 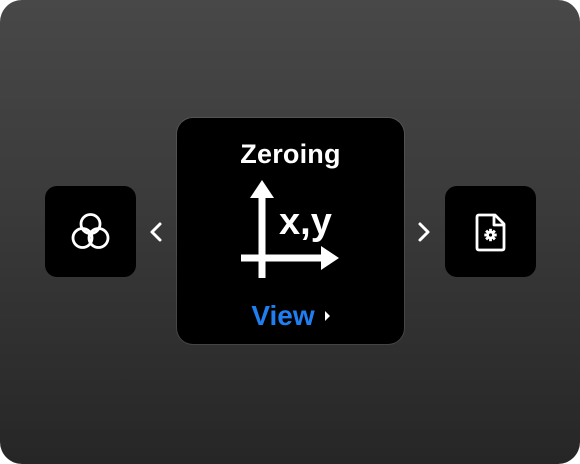 I want to click on view-label: View, so click(x=283, y=315).